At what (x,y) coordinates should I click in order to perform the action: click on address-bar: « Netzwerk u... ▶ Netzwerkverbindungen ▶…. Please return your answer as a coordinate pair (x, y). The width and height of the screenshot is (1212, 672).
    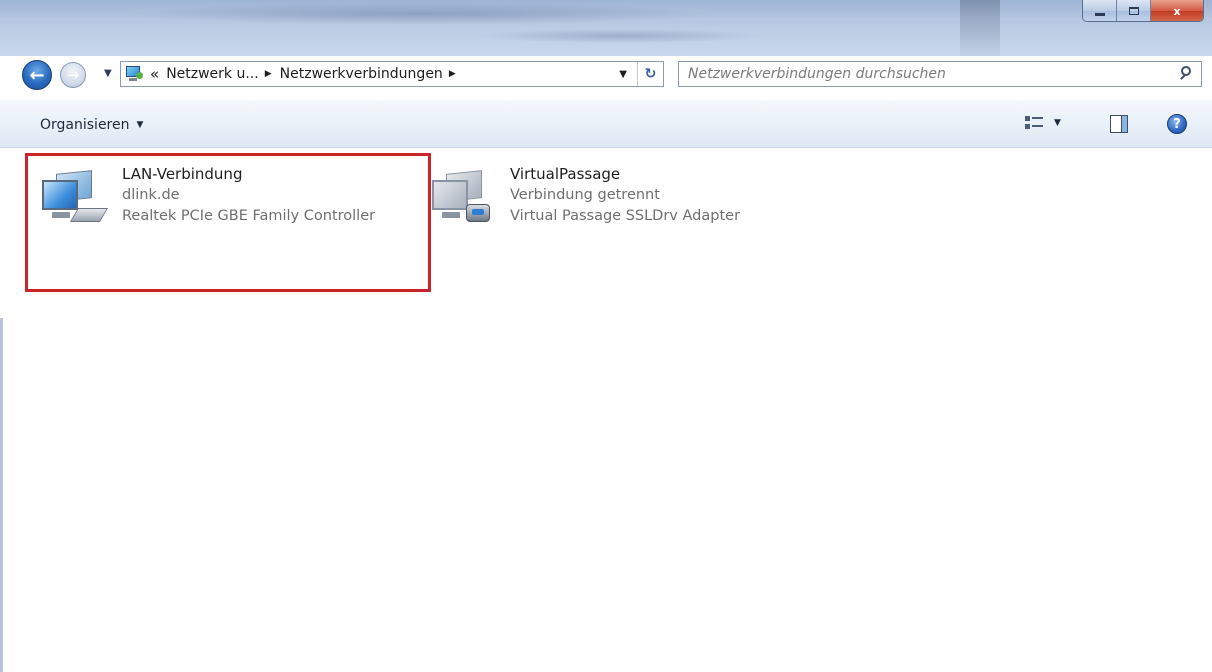
    Looking at the image, I should click on (392, 74).